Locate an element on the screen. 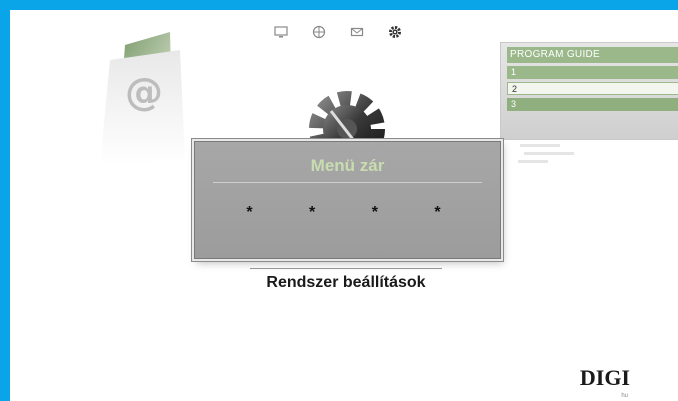 The image size is (678, 401). program-guide-preview: PROGRAM GUIDE 1 2 3 is located at coordinates (589, 91).